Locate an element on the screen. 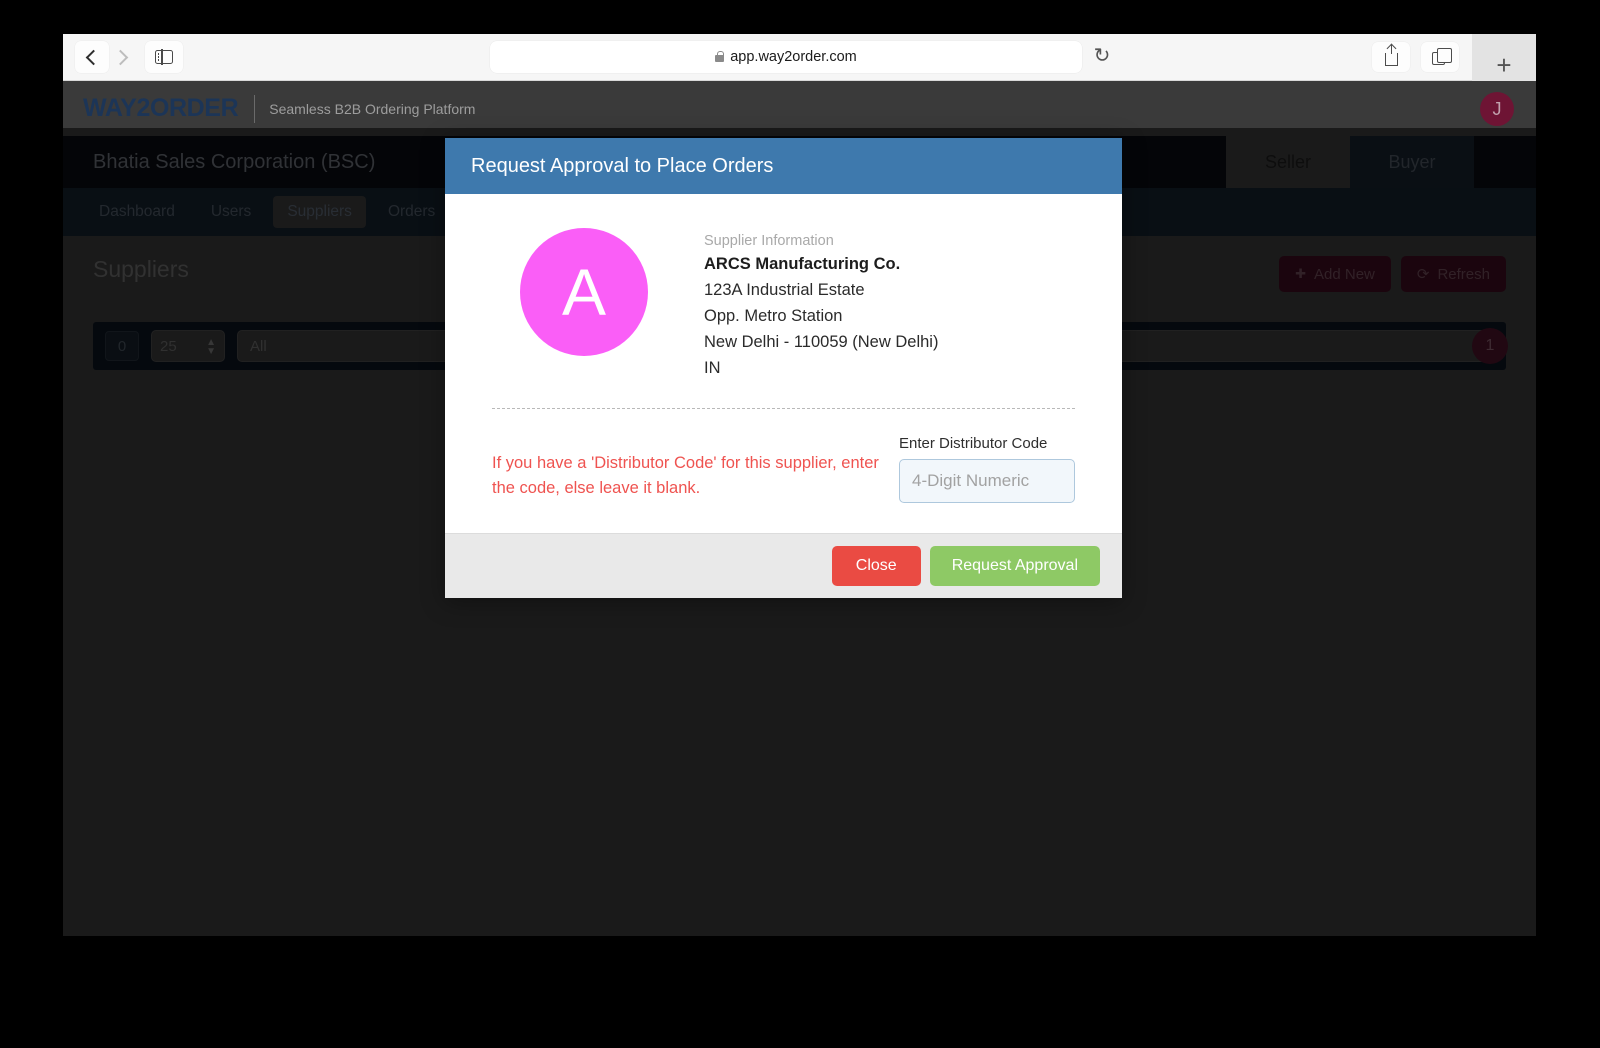  brand-logo: WAY2ORDER is located at coordinates (161, 108).